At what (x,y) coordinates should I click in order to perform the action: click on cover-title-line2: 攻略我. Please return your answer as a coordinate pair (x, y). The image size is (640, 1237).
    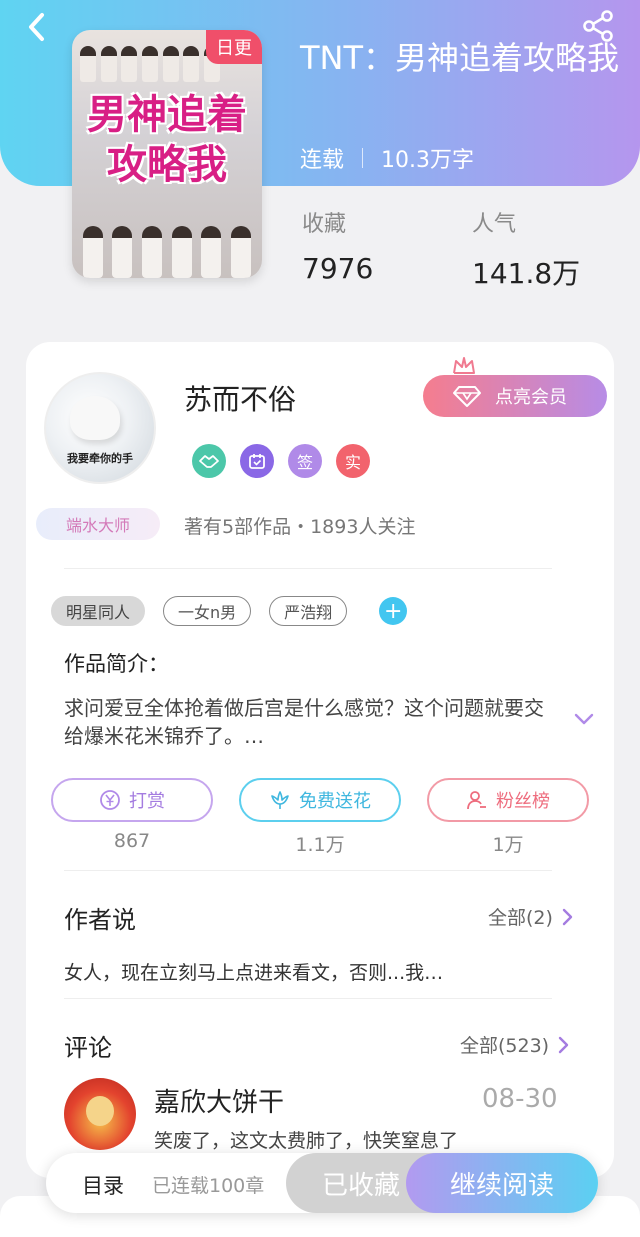
    Looking at the image, I should click on (167, 165).